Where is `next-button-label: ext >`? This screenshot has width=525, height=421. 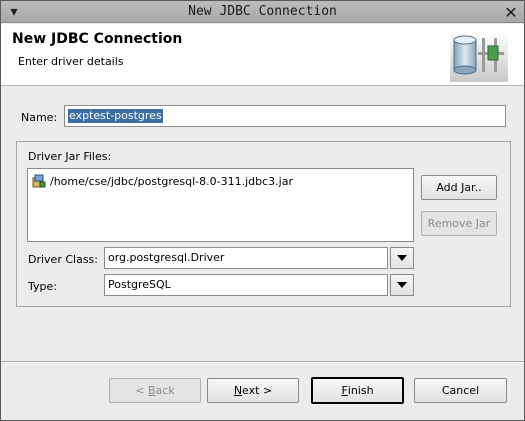 next-button-label: ext > is located at coordinates (257, 390).